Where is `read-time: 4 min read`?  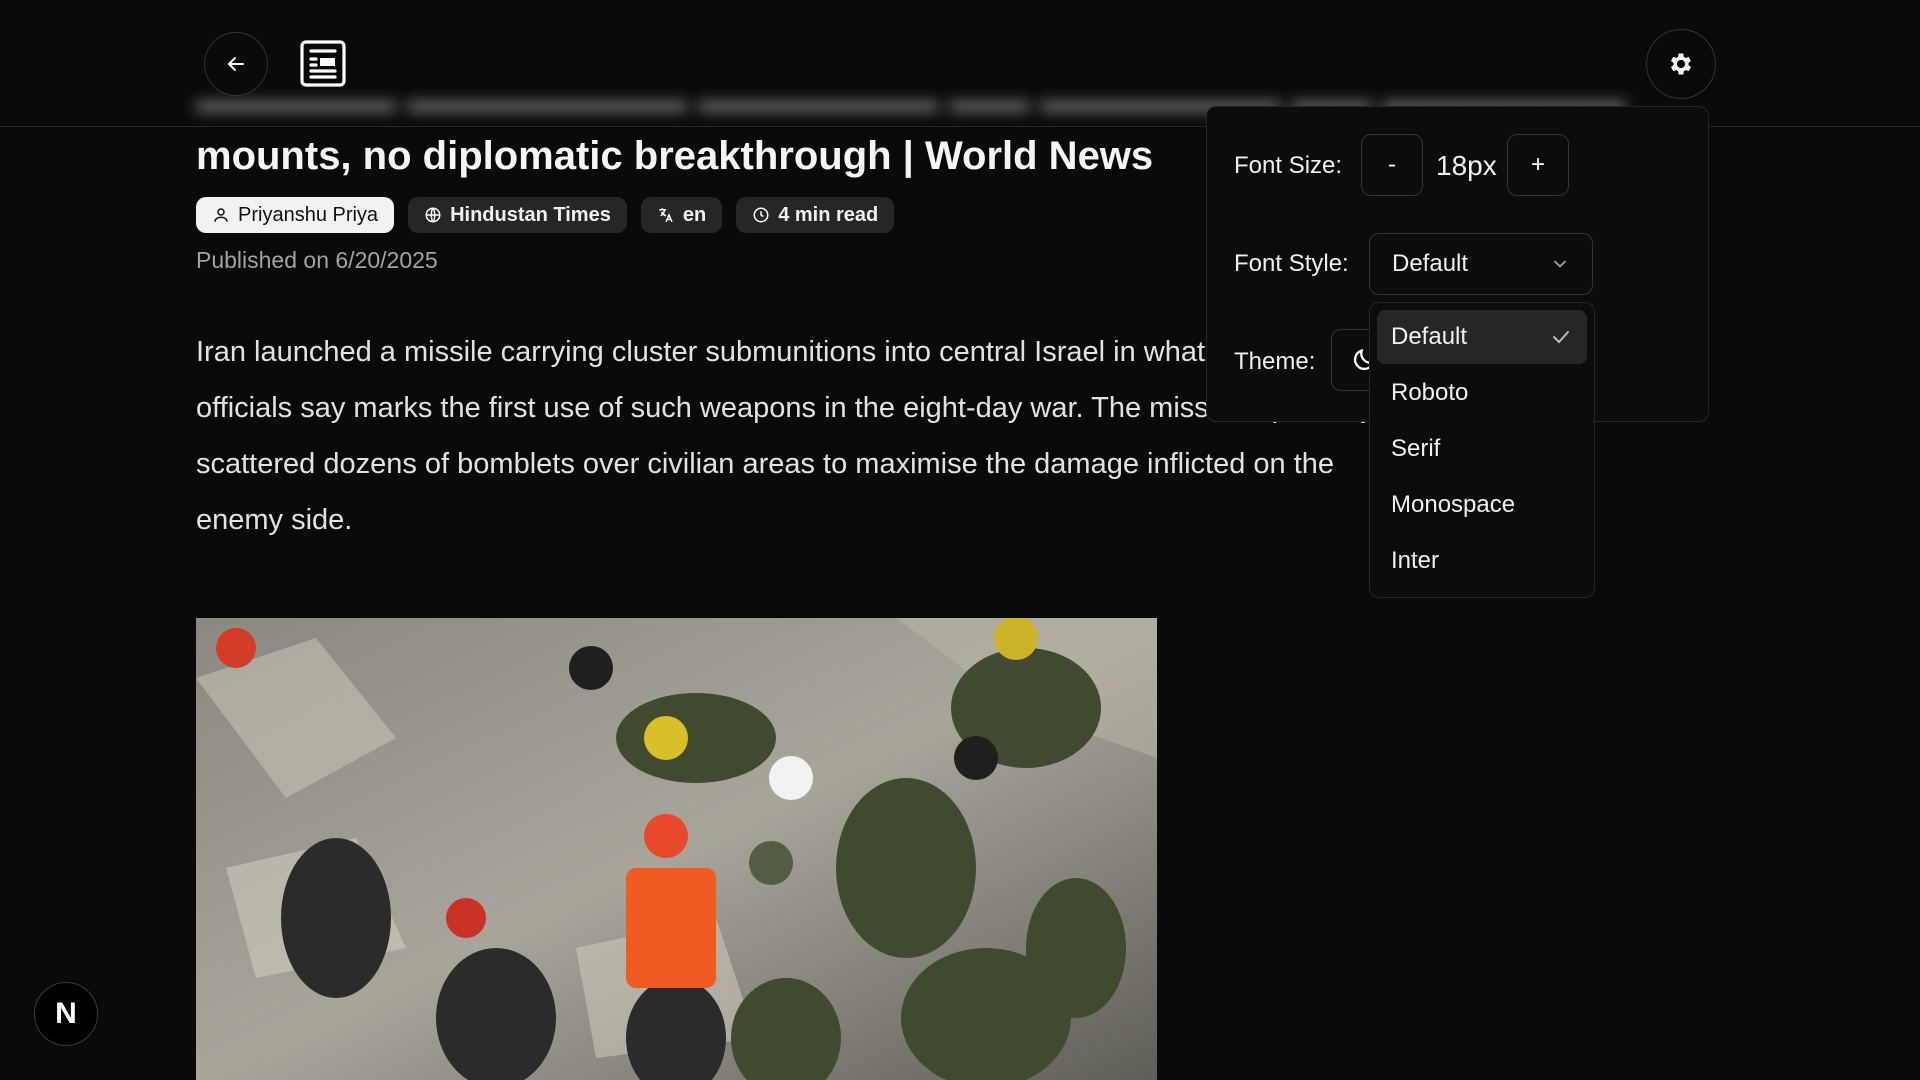
read-time: 4 min read is located at coordinates (828, 214).